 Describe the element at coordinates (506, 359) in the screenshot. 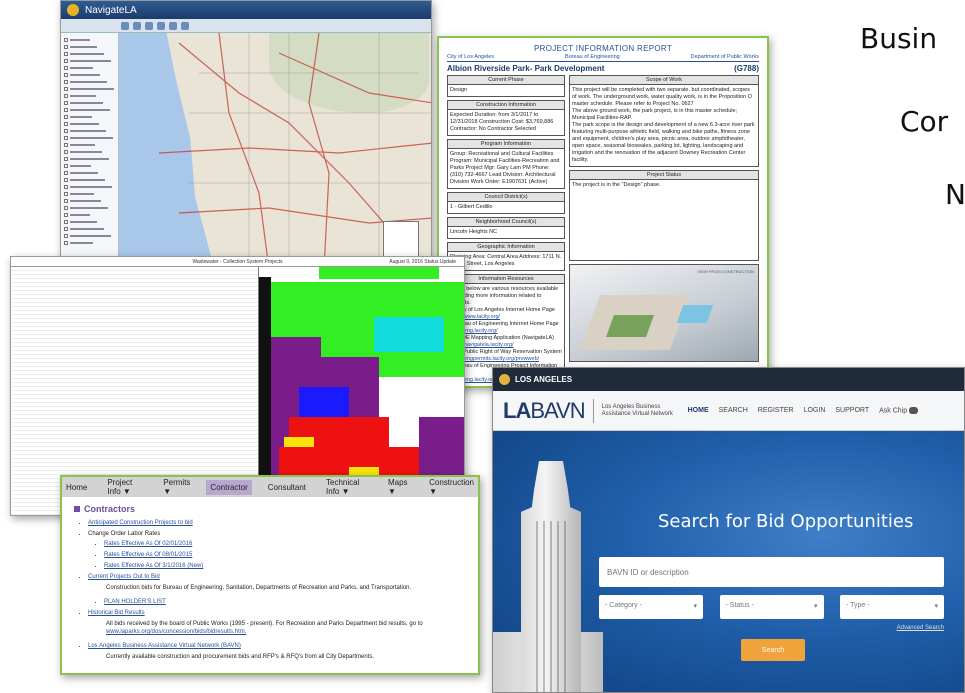

I see `resource-4-link: http://engpermits.lacity.org/prowweb/` at that location.